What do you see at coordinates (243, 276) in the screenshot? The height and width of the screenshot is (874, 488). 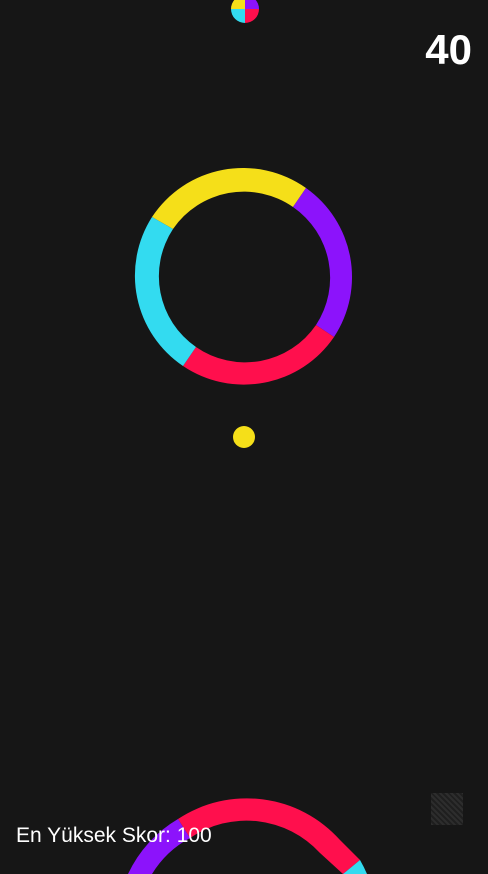 I see `ring-obstacle-icon` at bounding box center [243, 276].